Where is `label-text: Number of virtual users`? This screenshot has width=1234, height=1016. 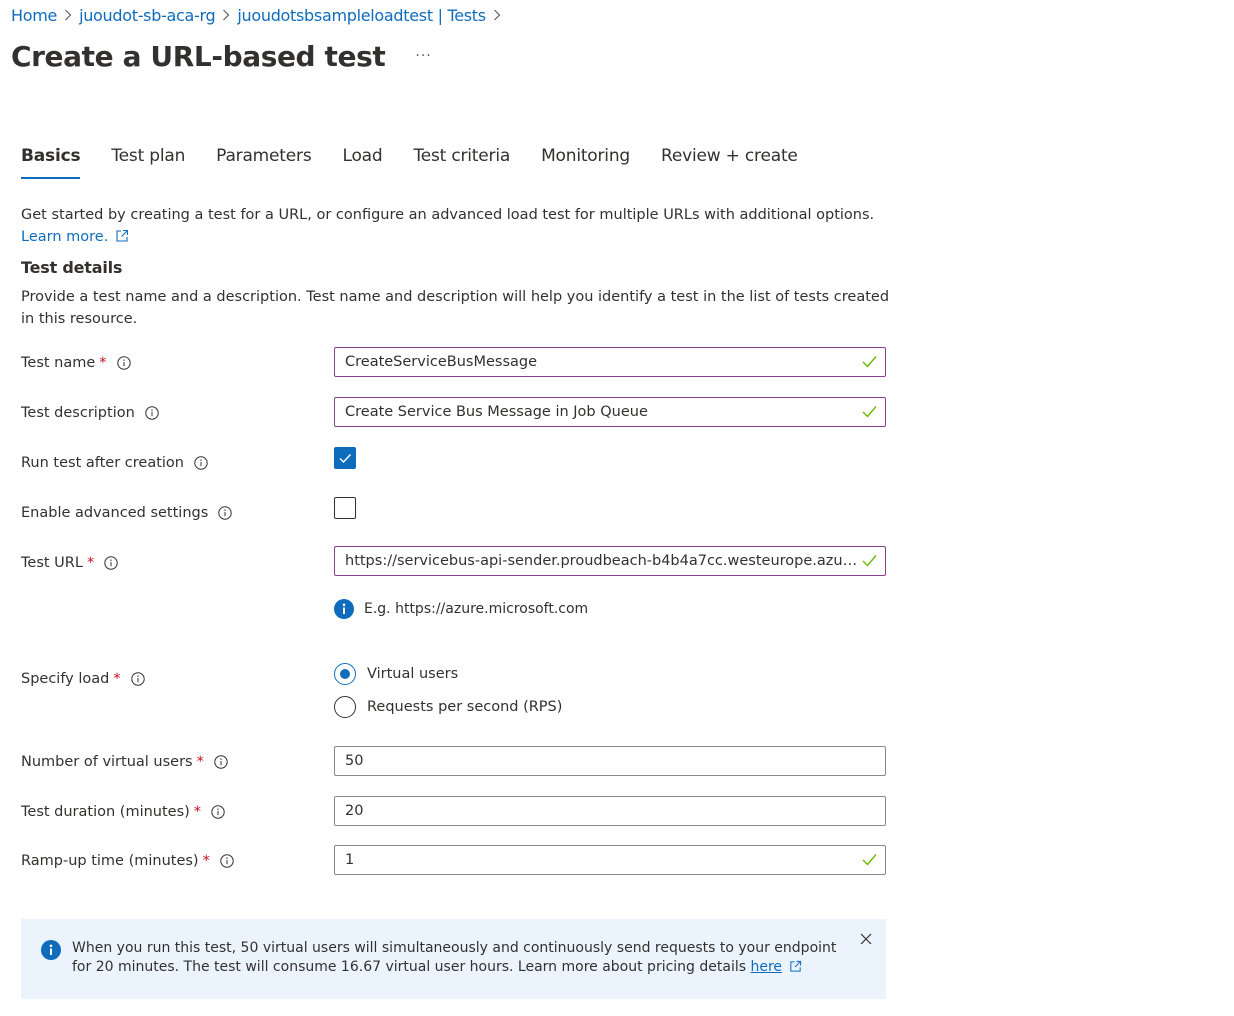 label-text: Number of virtual users is located at coordinates (107, 762).